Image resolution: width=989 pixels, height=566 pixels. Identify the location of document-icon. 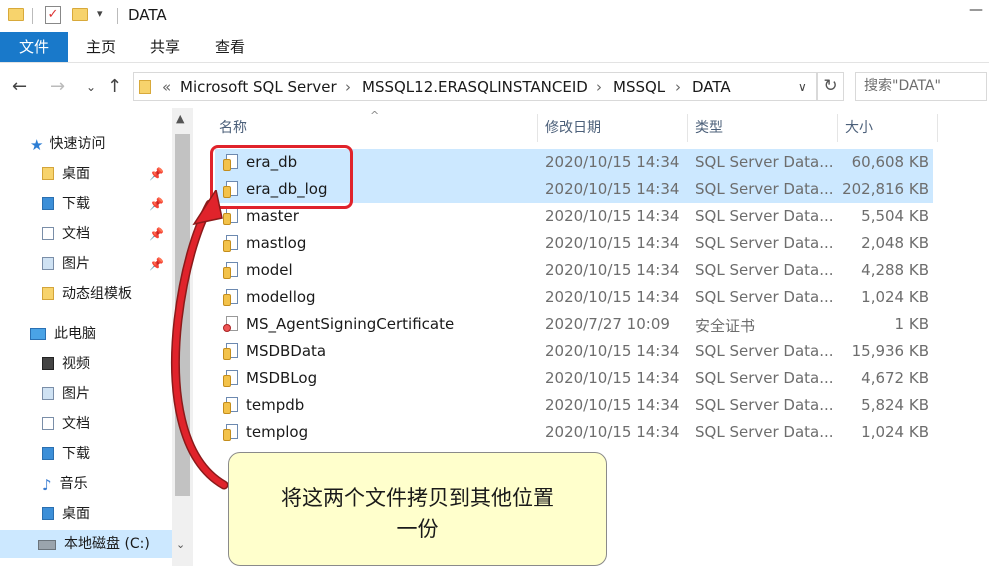
(48, 423).